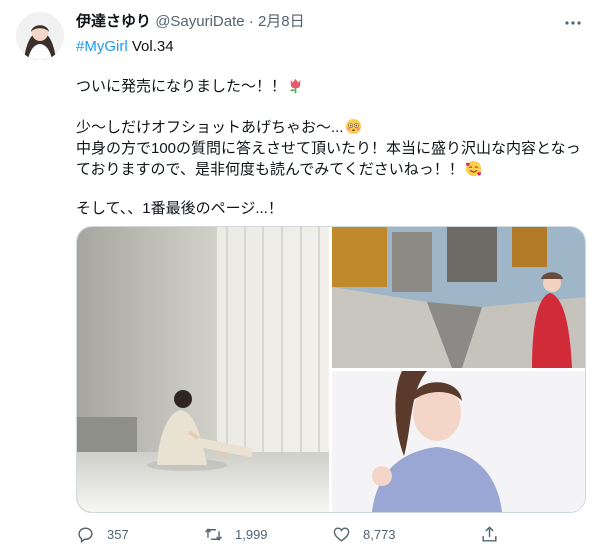  What do you see at coordinates (179, 208) in the screenshot?
I see `text-line: そして、、1番最後のページ...！` at bounding box center [179, 208].